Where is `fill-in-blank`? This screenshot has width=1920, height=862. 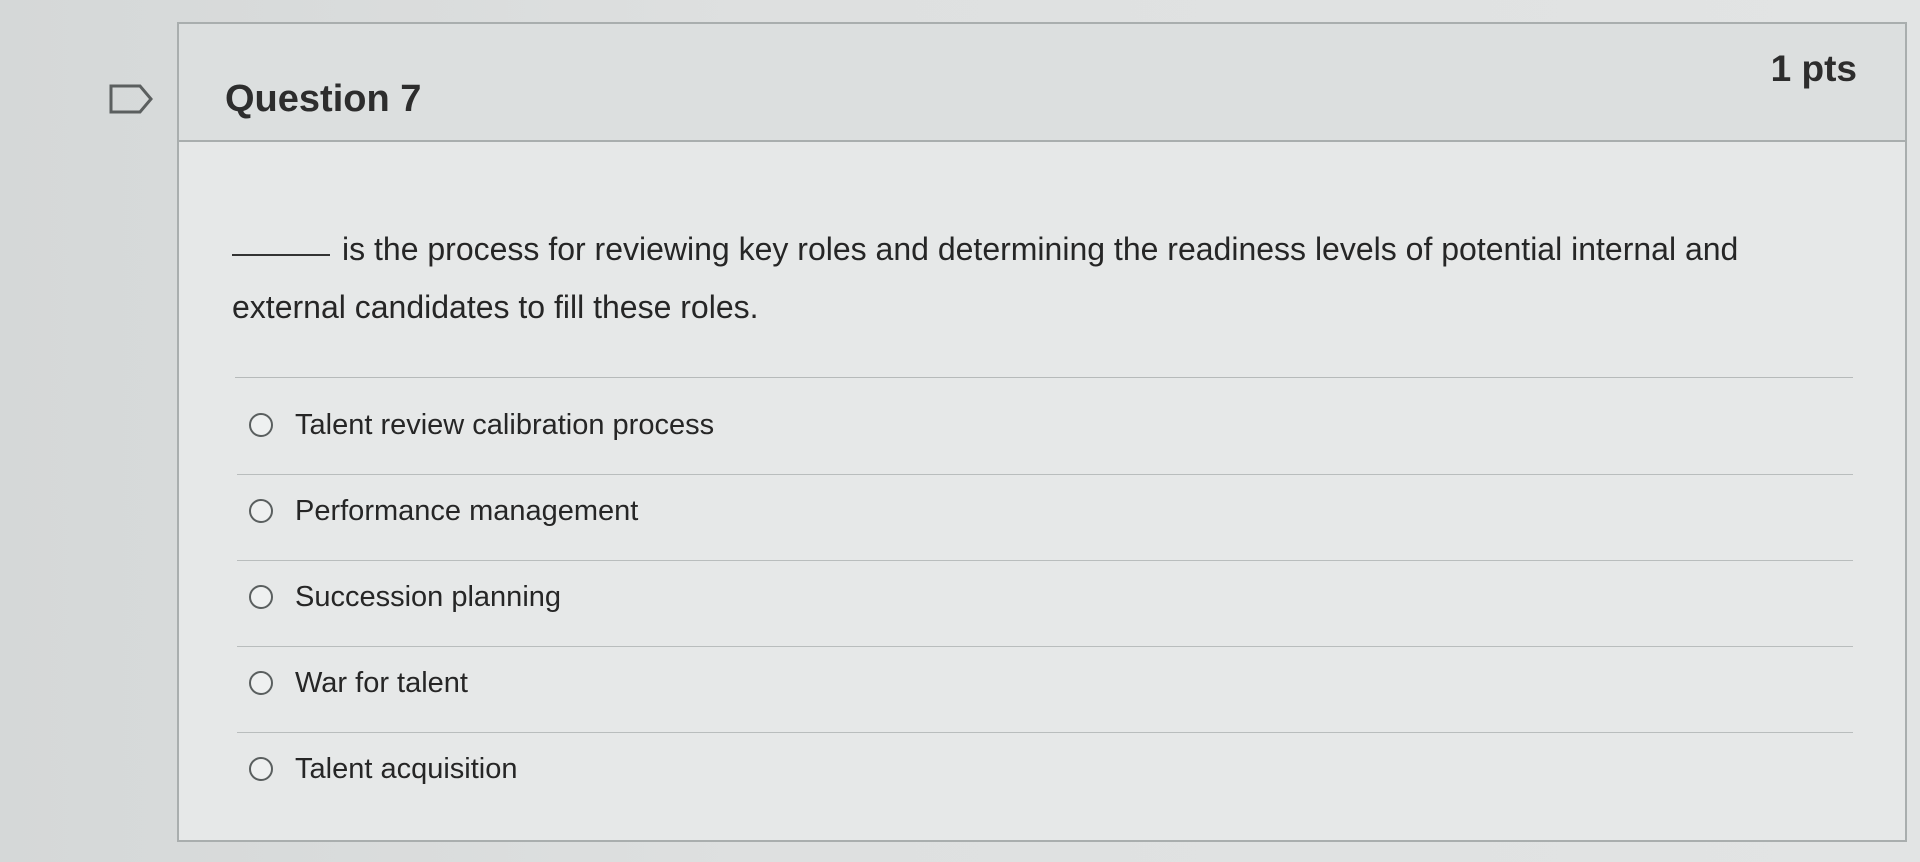 fill-in-blank is located at coordinates (281, 255).